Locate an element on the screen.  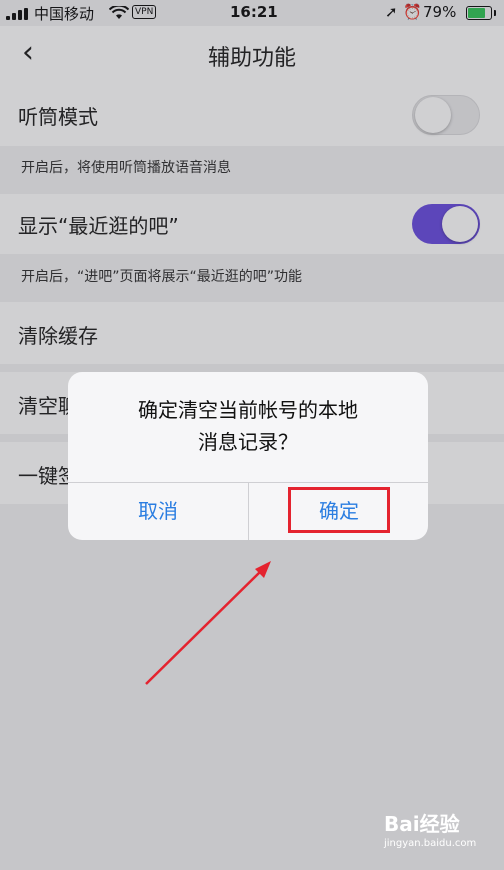
watermark-url: jingyan.baidu.com is located at coordinates (430, 843).